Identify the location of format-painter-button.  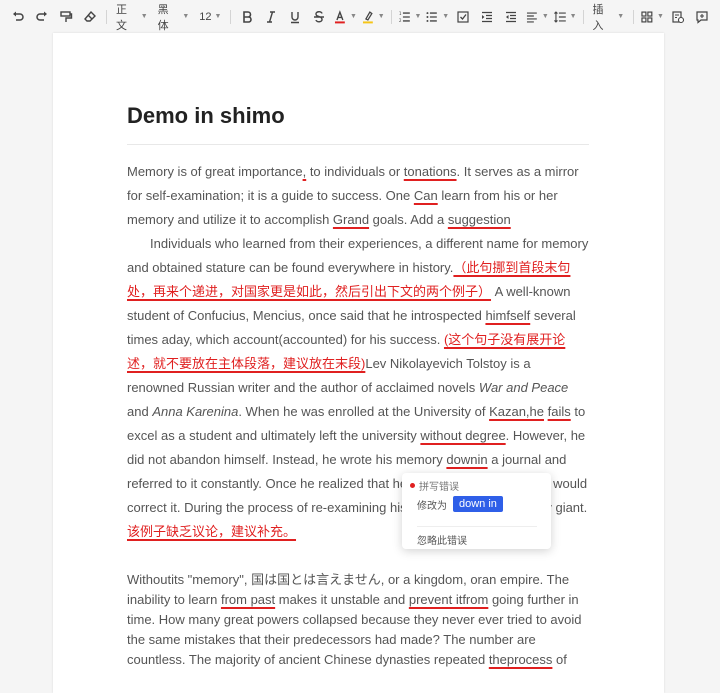
(66, 17).